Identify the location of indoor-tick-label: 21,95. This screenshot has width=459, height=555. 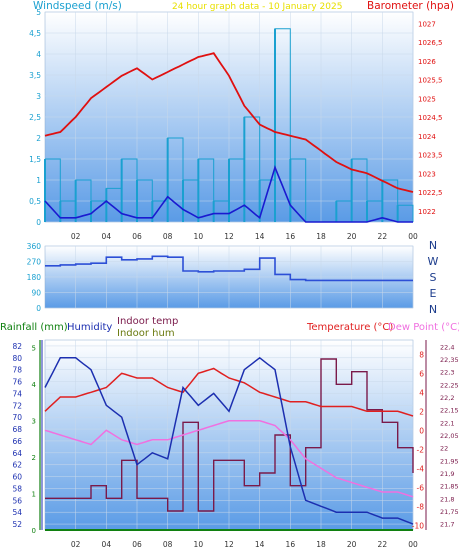
(449, 461).